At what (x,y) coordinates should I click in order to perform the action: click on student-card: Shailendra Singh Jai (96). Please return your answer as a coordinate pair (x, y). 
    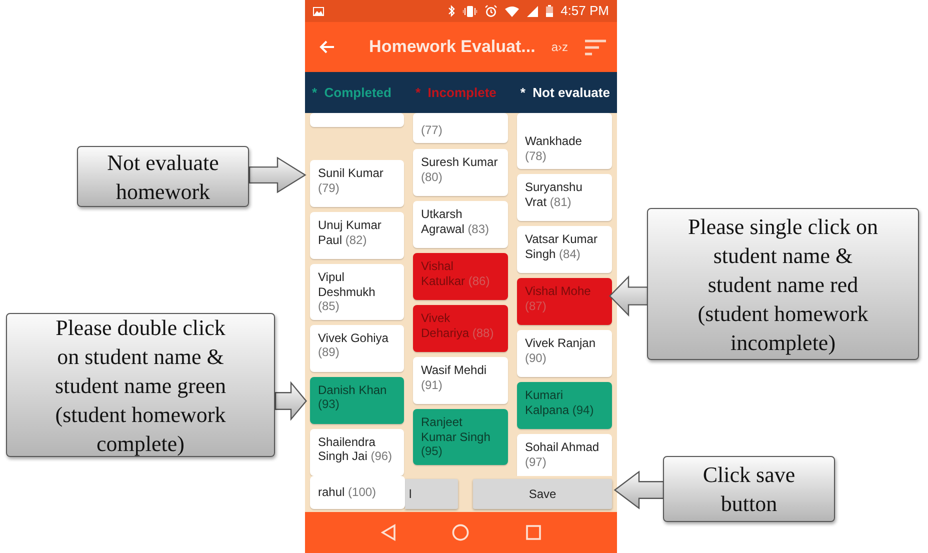
    Looking at the image, I should click on (357, 452).